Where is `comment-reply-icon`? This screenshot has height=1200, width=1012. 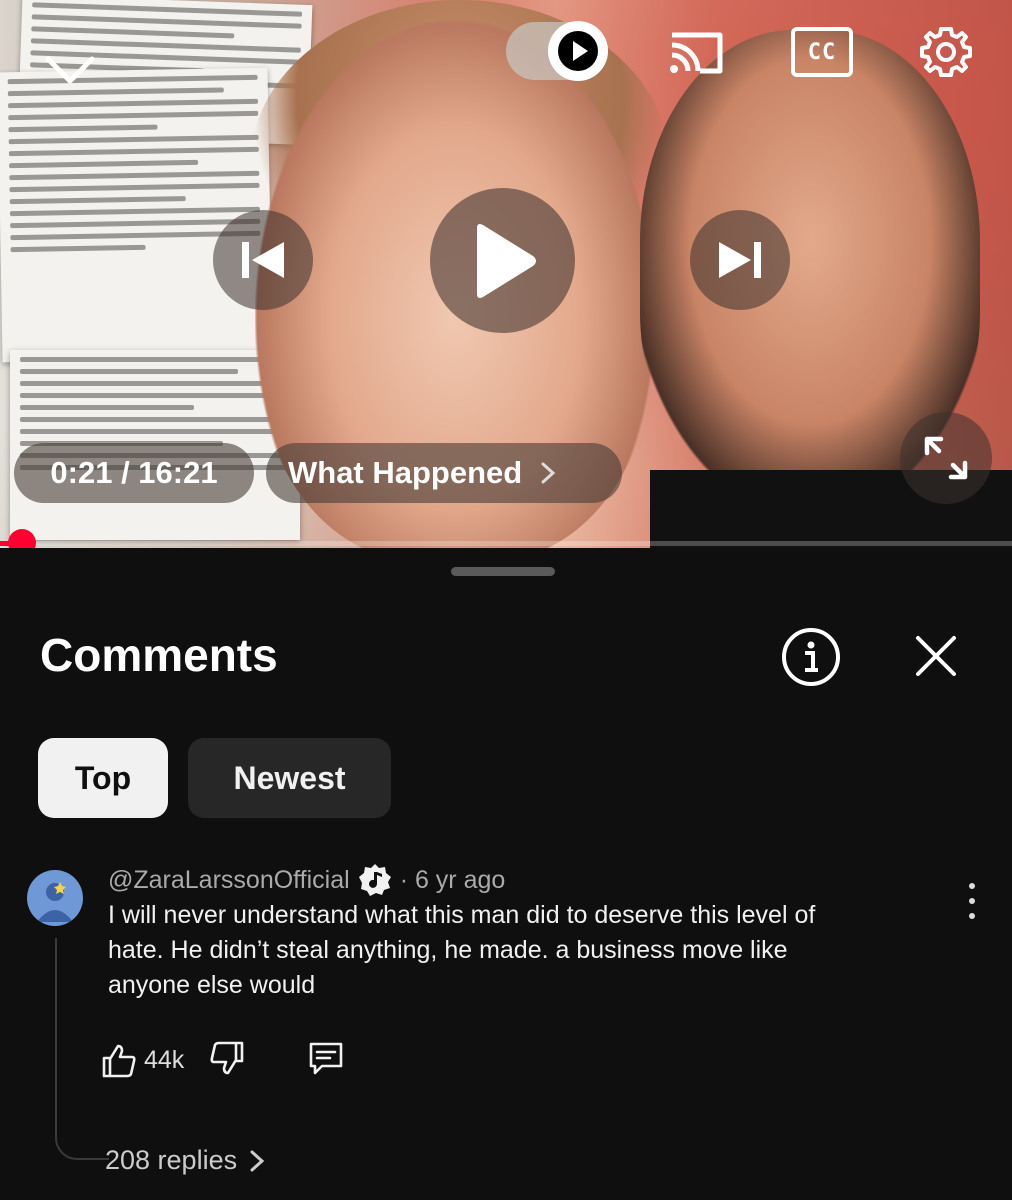 comment-reply-icon is located at coordinates (326, 1058).